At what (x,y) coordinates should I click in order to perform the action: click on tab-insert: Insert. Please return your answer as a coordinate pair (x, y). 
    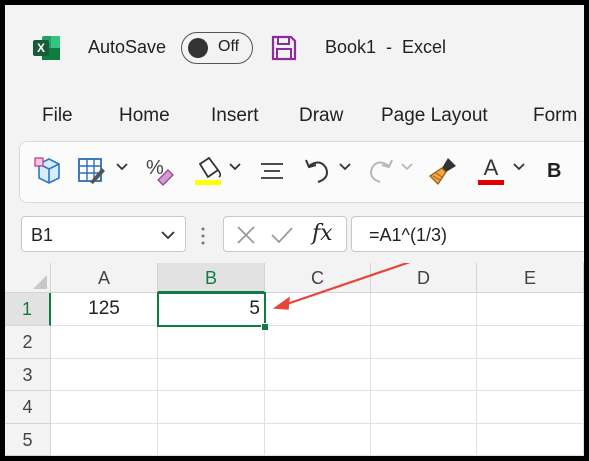
    Looking at the image, I should click on (235, 116).